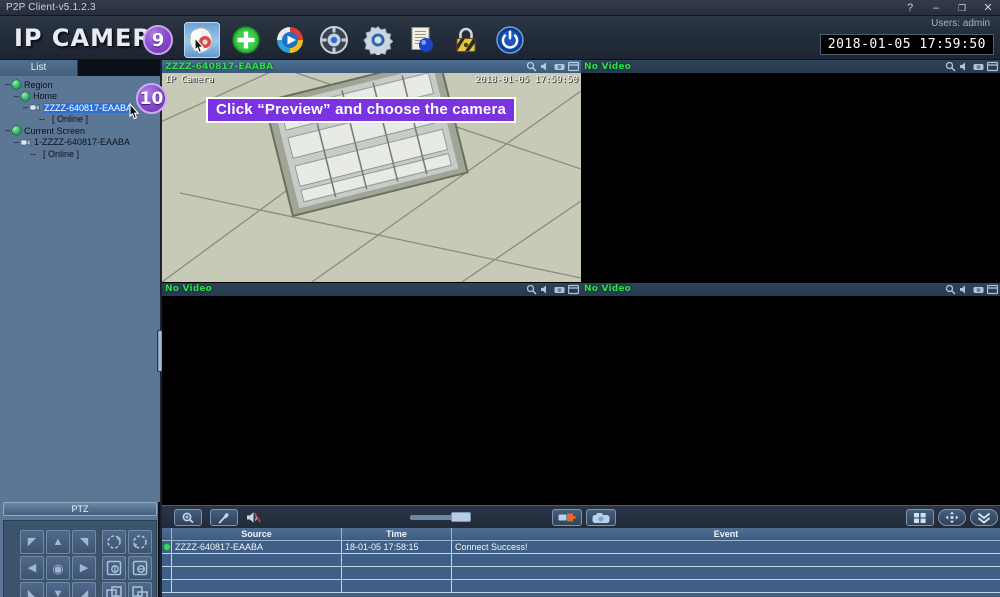  I want to click on table-header-cell, so click(167, 534).